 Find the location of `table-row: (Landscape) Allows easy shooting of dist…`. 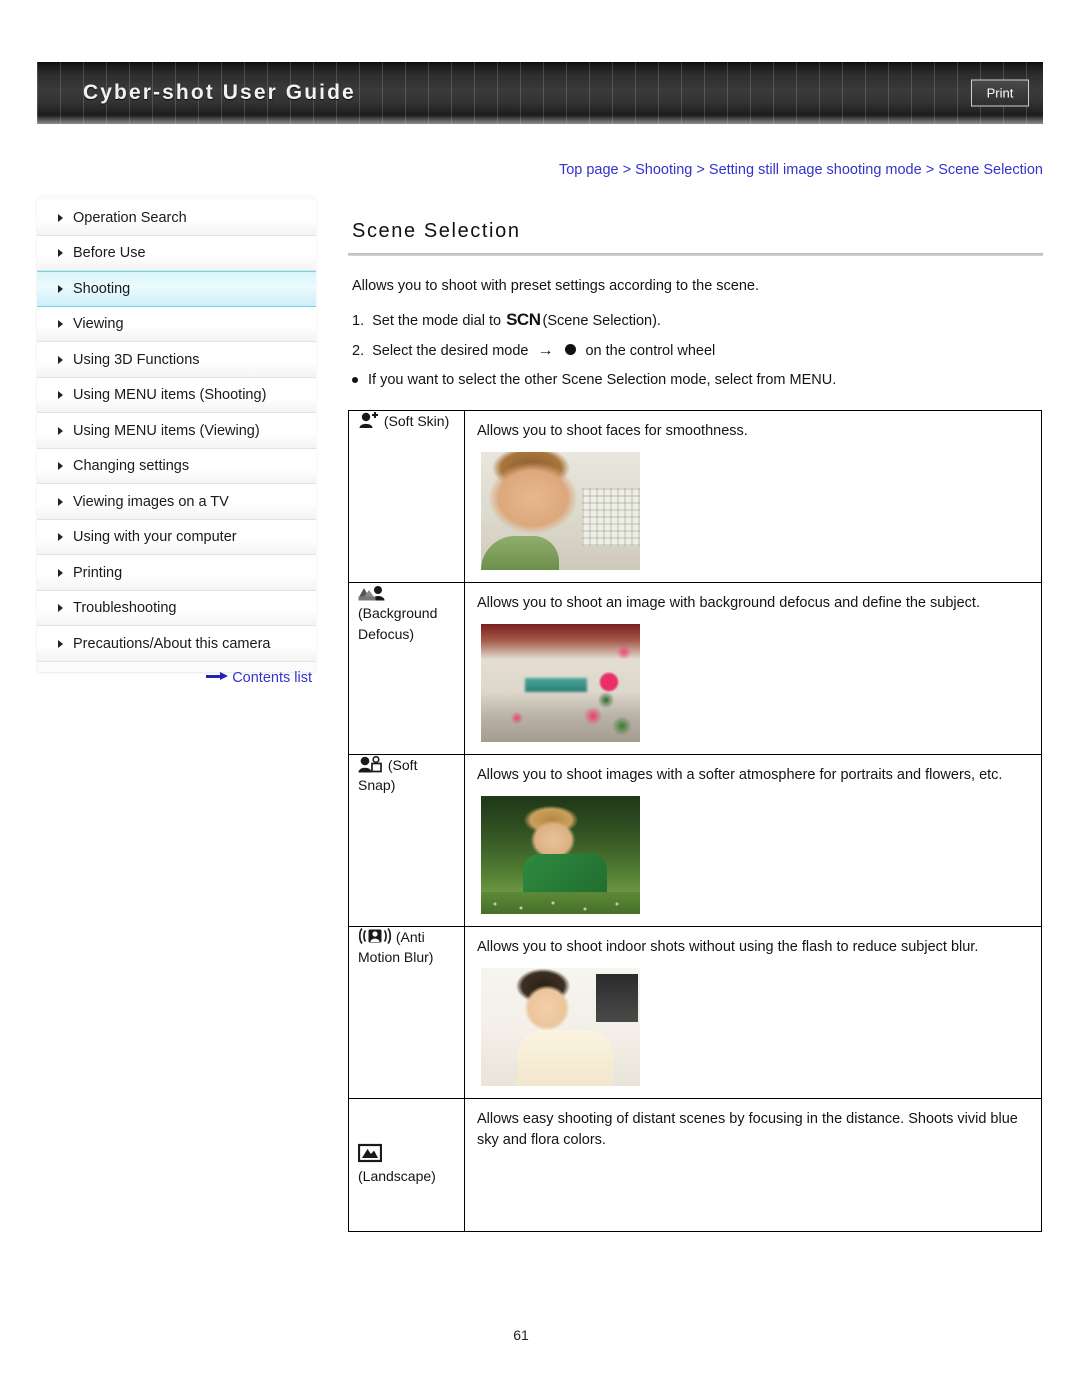

table-row: (Landscape) Allows easy shooting of dist… is located at coordinates (695, 1165).